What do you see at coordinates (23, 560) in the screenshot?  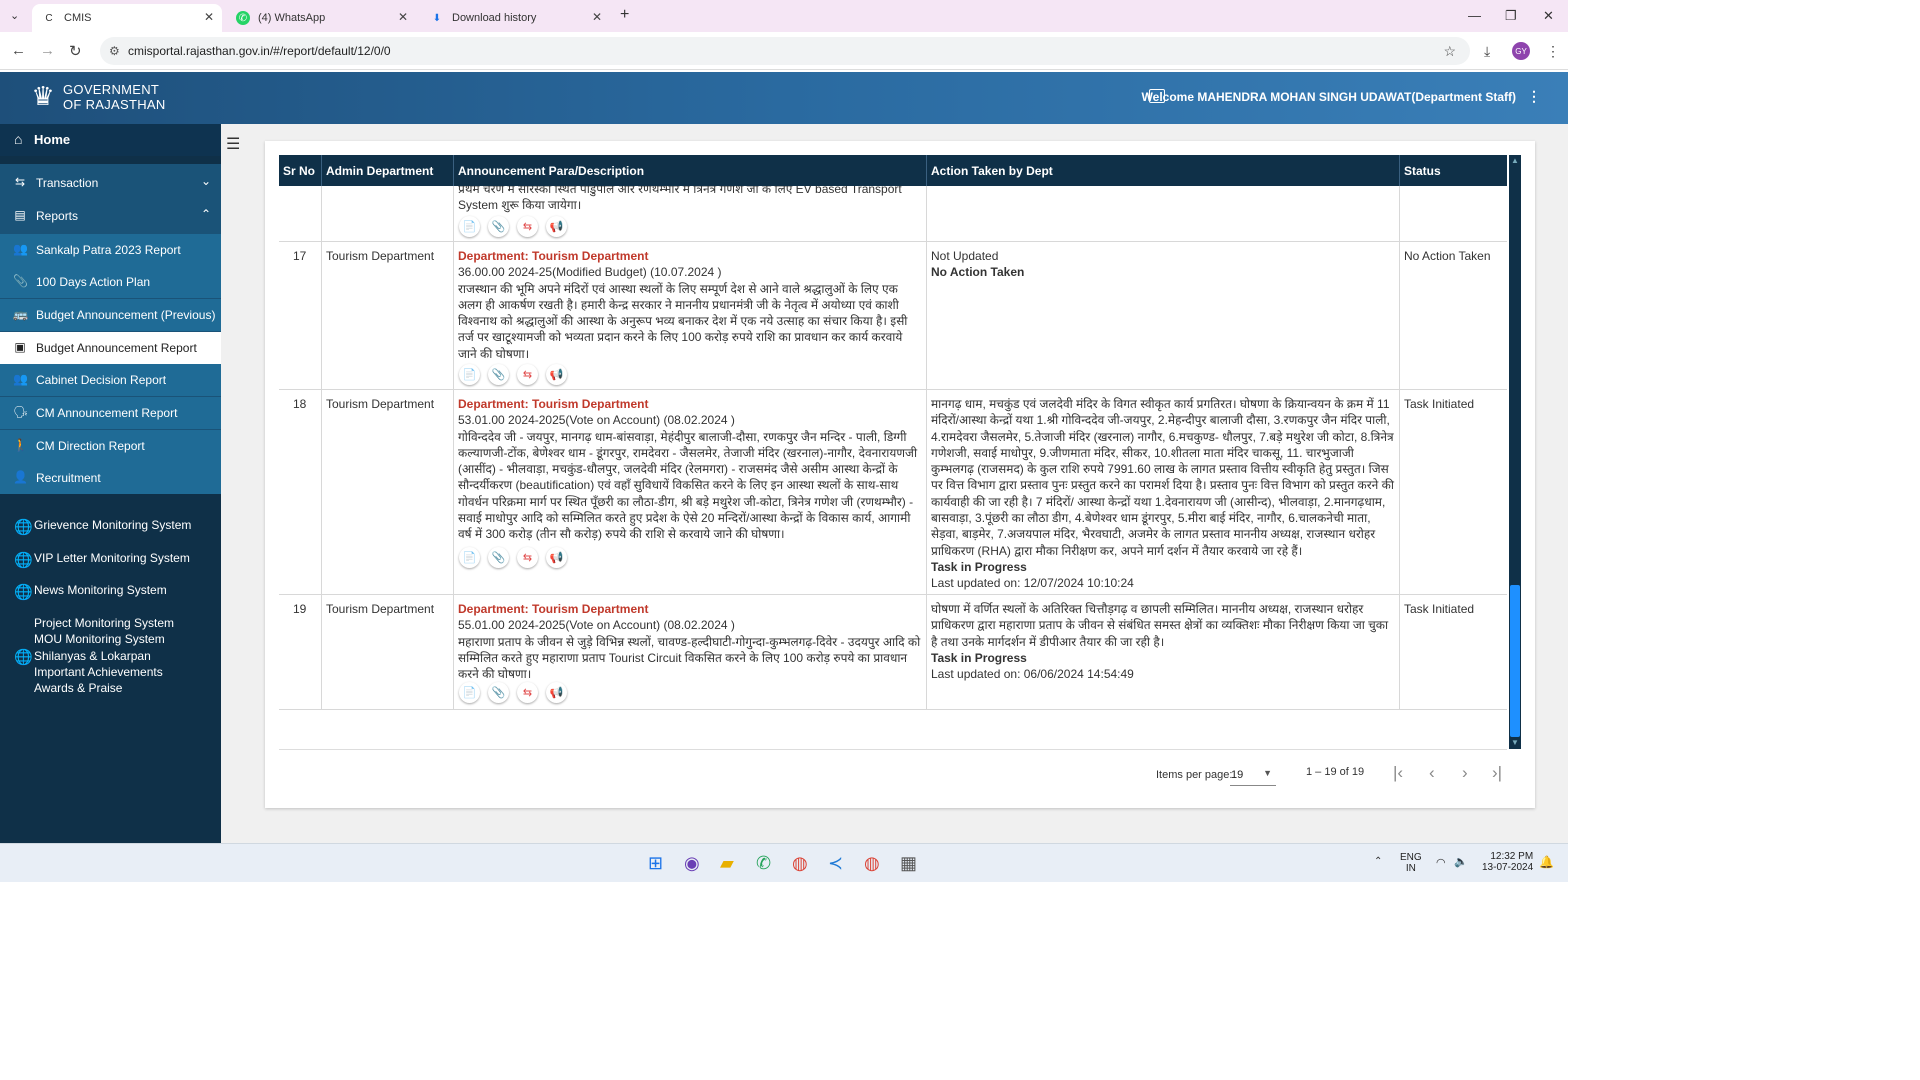 I see `globe-icon: 🌐` at bounding box center [23, 560].